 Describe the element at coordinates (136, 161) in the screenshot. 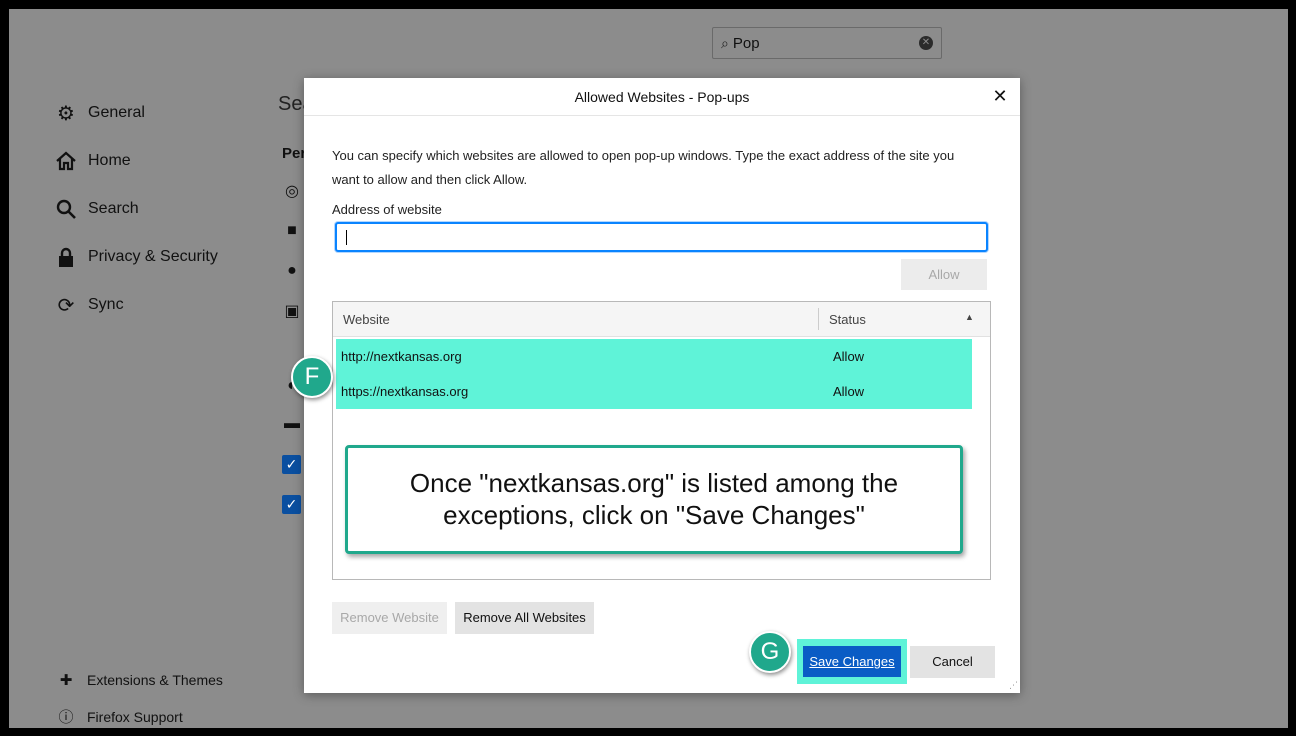

I see `sidebar-item-home: Home` at that location.